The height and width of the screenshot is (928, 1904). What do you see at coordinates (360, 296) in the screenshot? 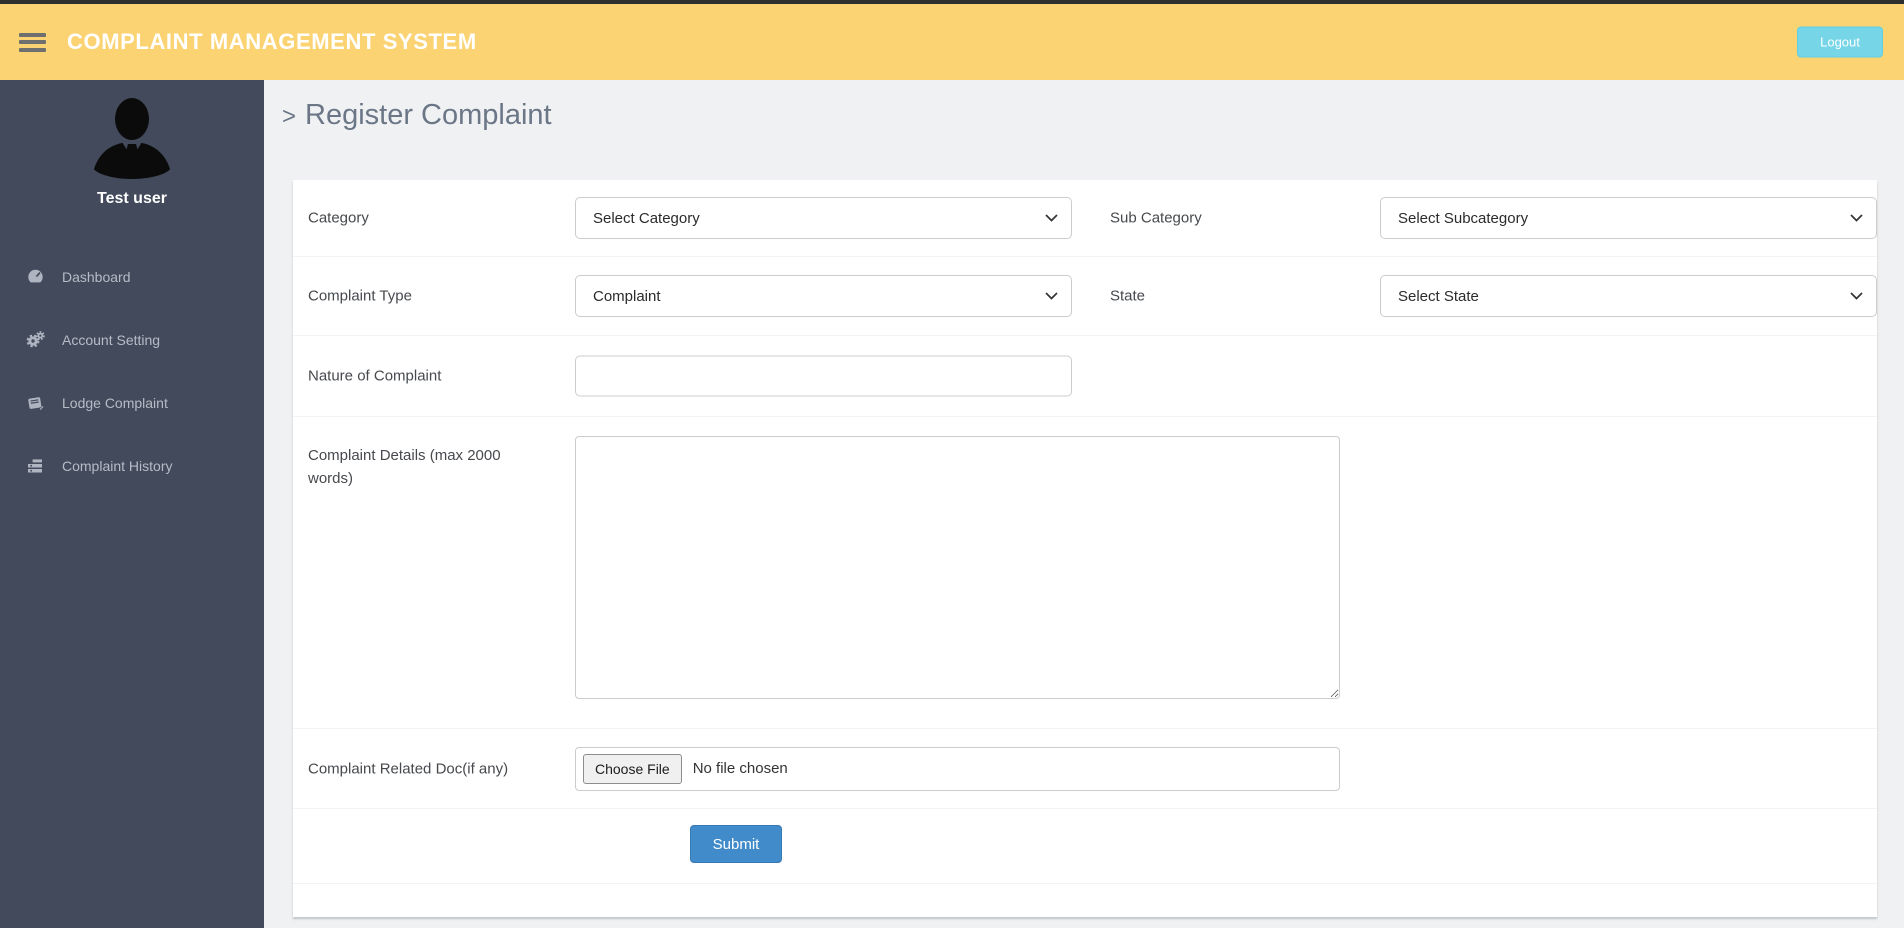
I see `complaint-type-label: Complaint Type` at bounding box center [360, 296].